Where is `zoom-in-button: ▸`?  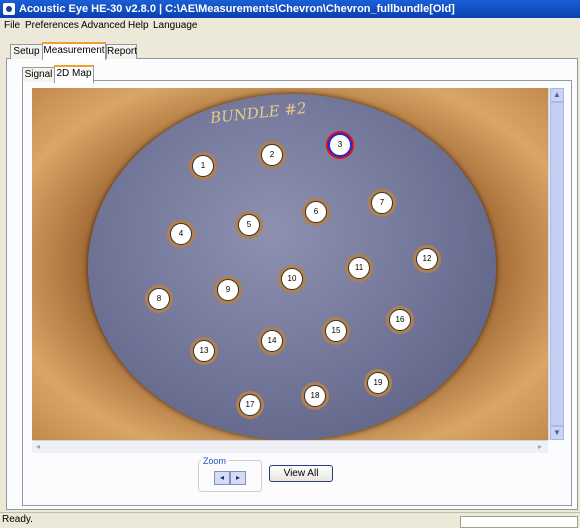
zoom-in-button: ▸ is located at coordinates (238, 478).